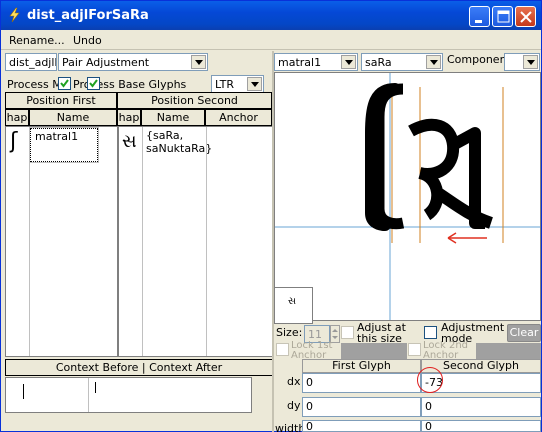  Describe the element at coordinates (381, 333) in the screenshot. I see `adjust-size-label: Adjust at this size` at that location.